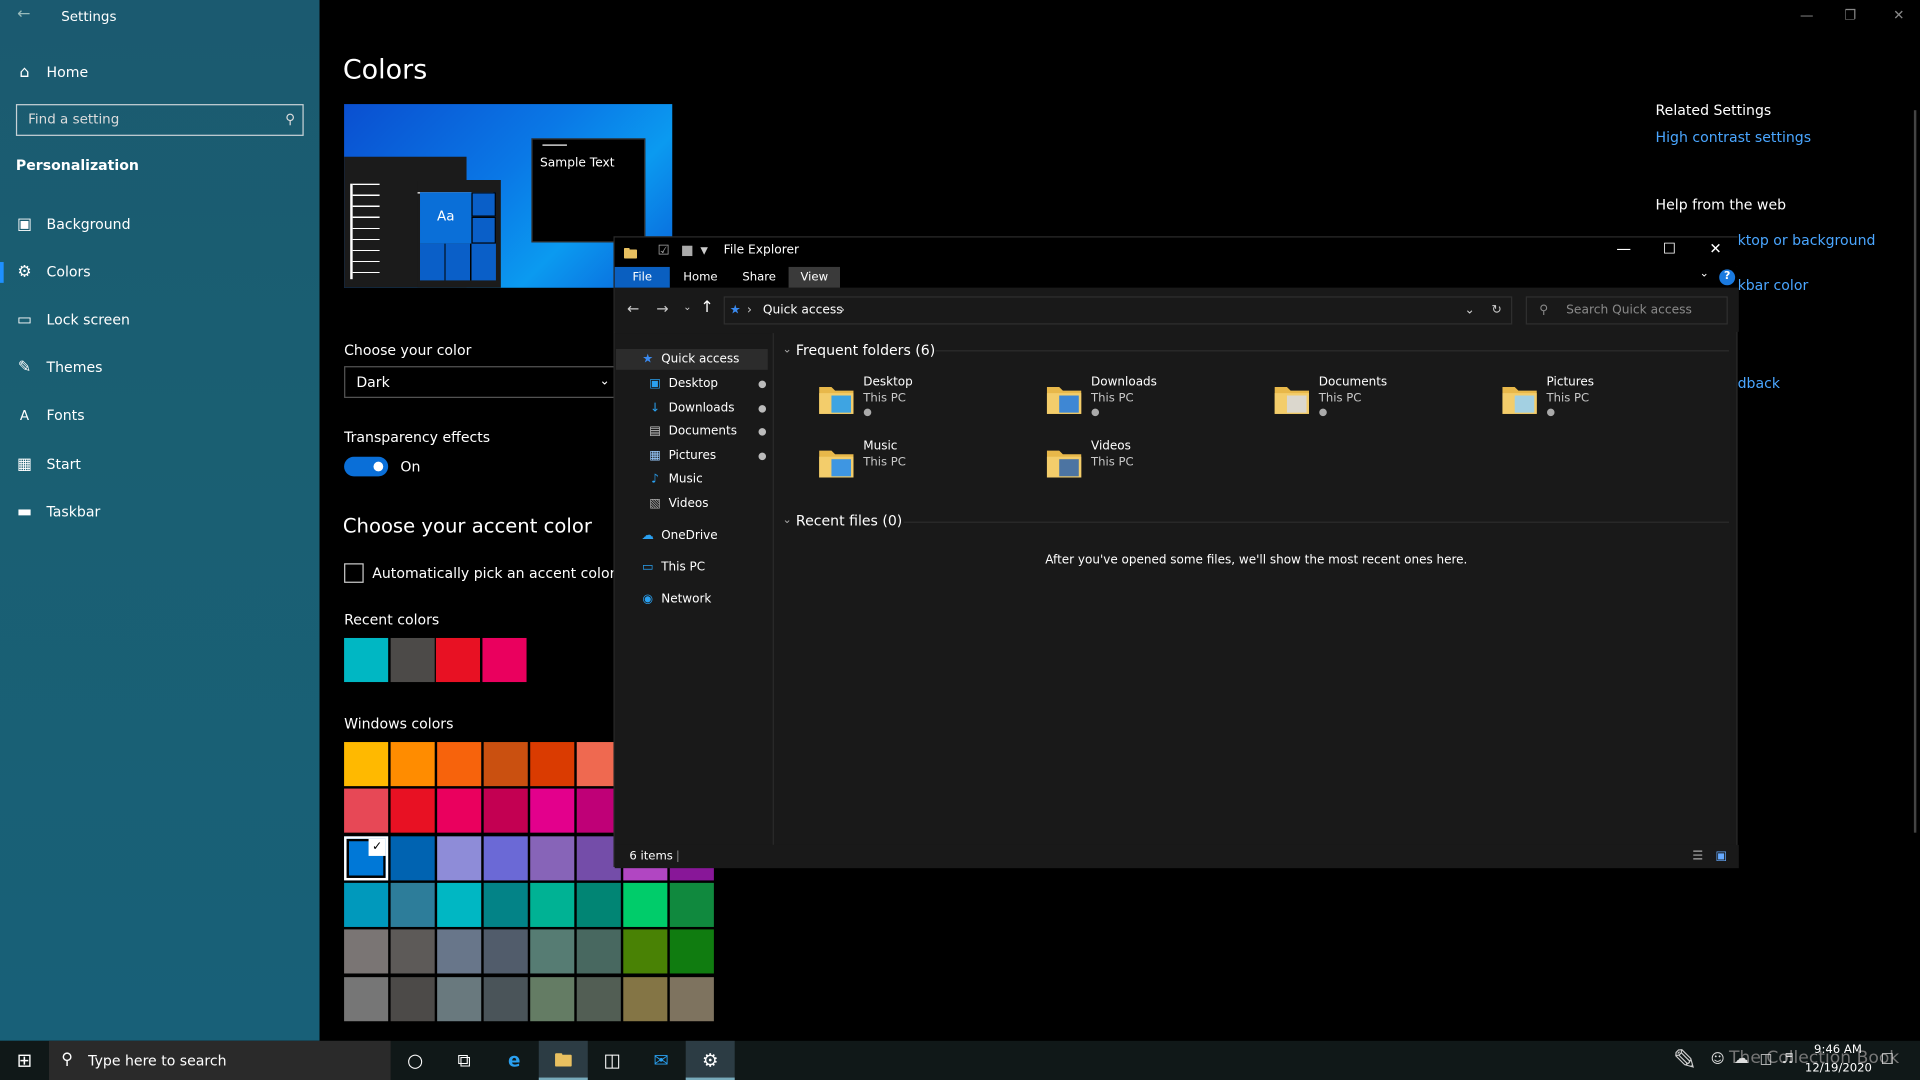 The image size is (1920, 1080). What do you see at coordinates (842, 311) in the screenshot?
I see `chevron-right-icon: ›` at bounding box center [842, 311].